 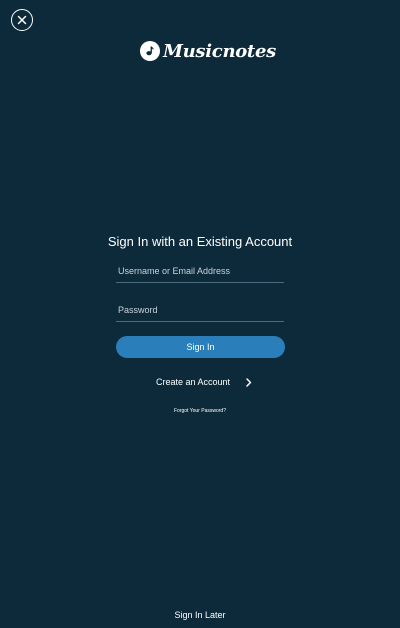 I want to click on close-button, so click(x=22, y=20).